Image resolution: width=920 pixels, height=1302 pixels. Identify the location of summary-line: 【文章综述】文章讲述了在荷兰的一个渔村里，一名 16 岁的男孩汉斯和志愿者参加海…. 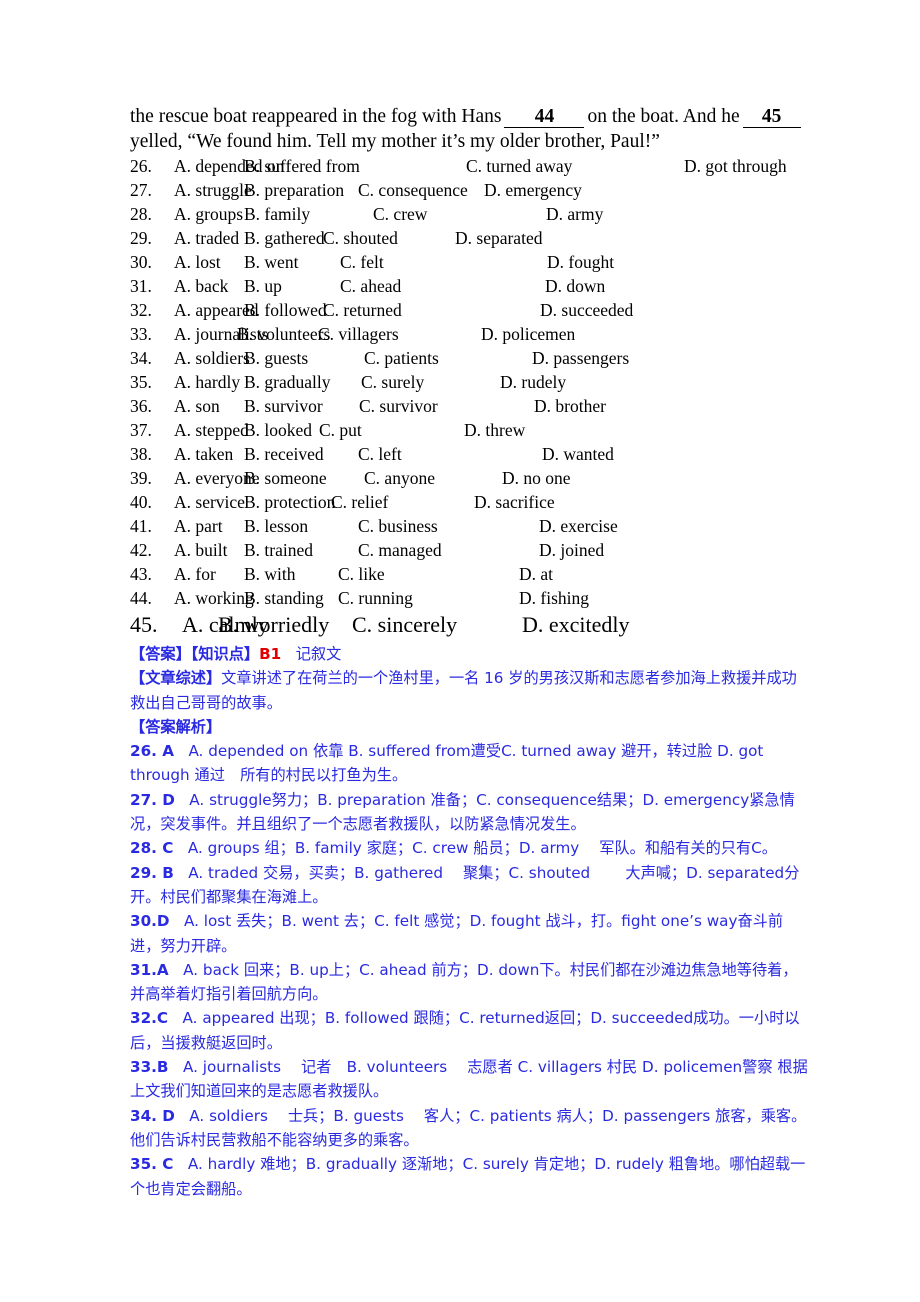
(470, 690).